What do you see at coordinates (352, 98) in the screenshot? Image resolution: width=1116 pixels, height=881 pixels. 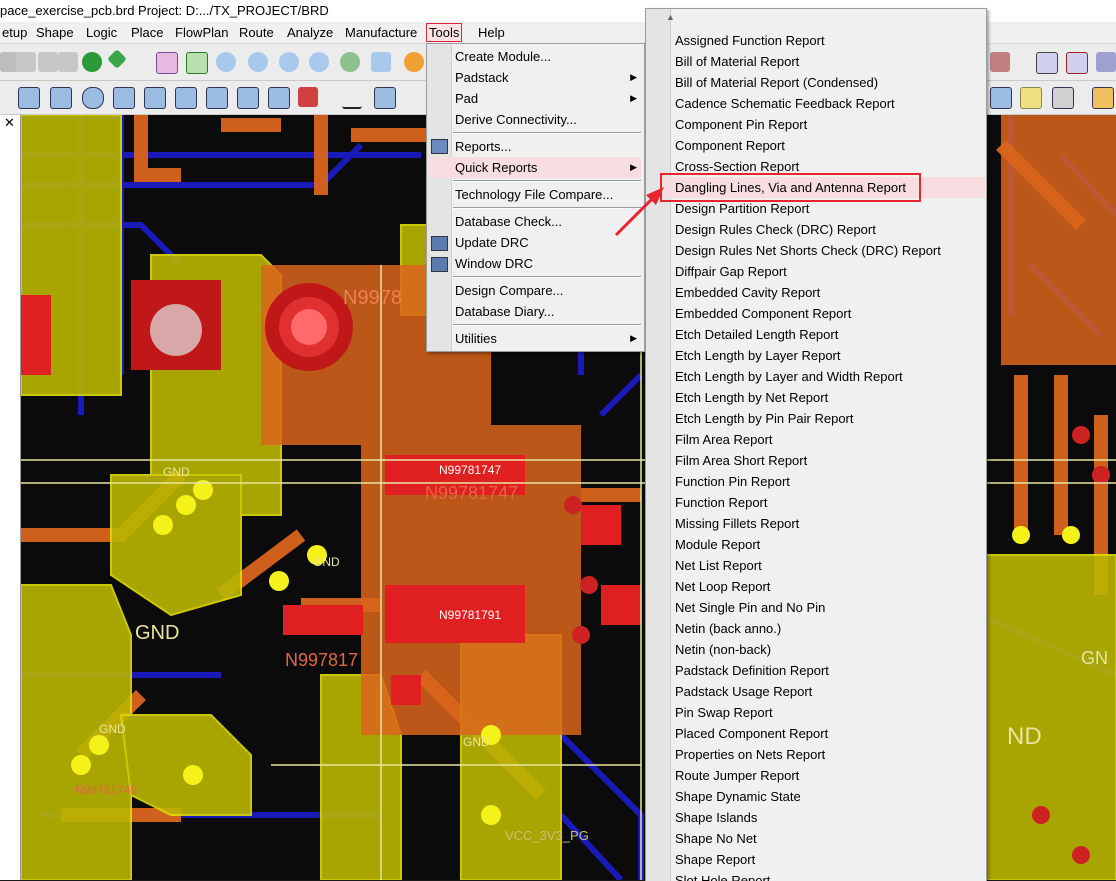 I see `line-icon` at bounding box center [352, 98].